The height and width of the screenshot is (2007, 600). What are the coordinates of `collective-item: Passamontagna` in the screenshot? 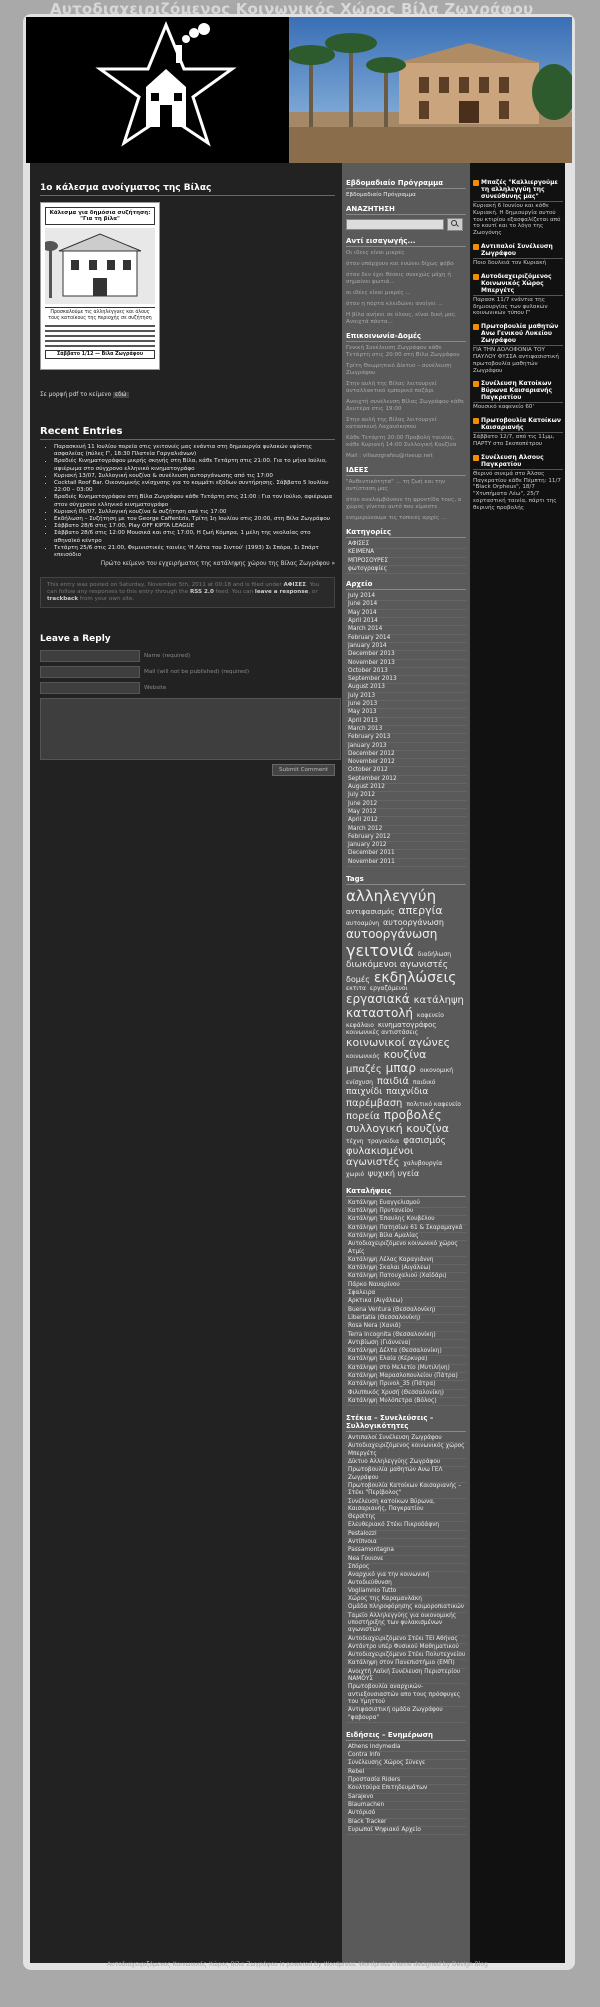 It's located at (406, 1551).